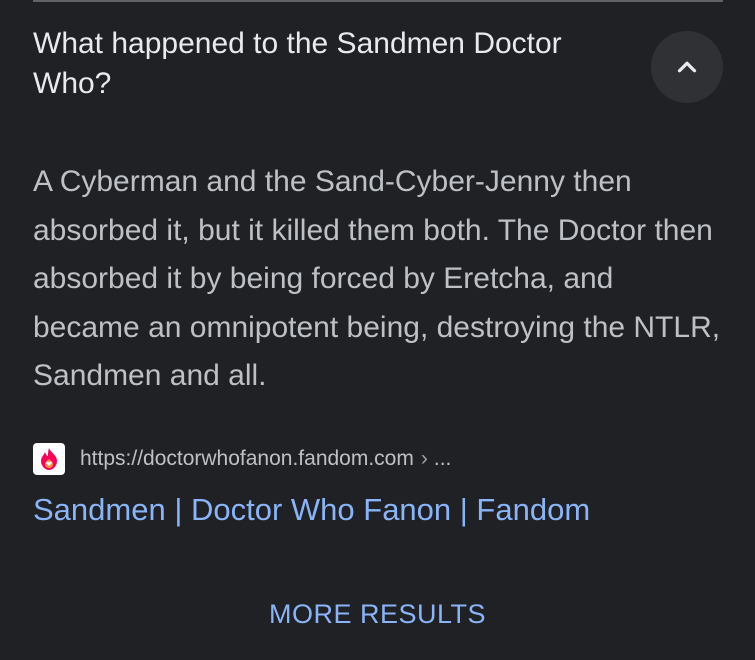  I want to click on collapse-button, so click(687, 67).